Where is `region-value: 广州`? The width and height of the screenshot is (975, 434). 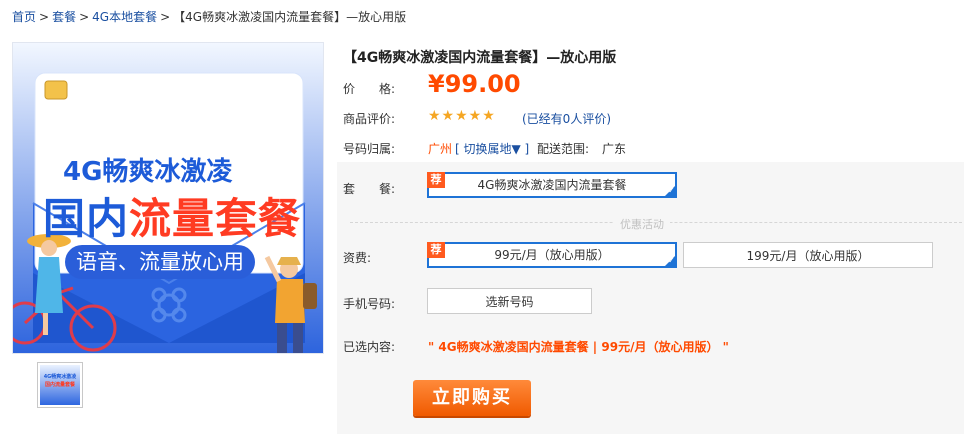
region-value: 广州 is located at coordinates (440, 149).